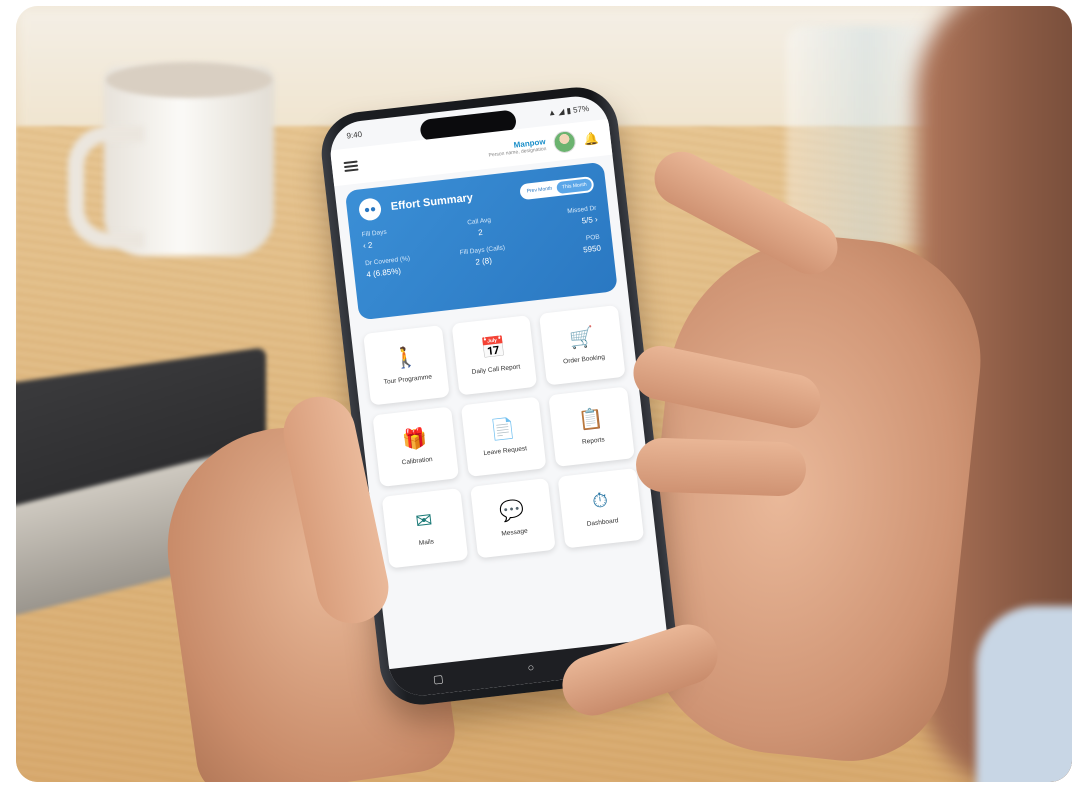  Describe the element at coordinates (401, 237) in the screenshot. I see `stat-fill-days: Fill Days ‹ 2` at that location.